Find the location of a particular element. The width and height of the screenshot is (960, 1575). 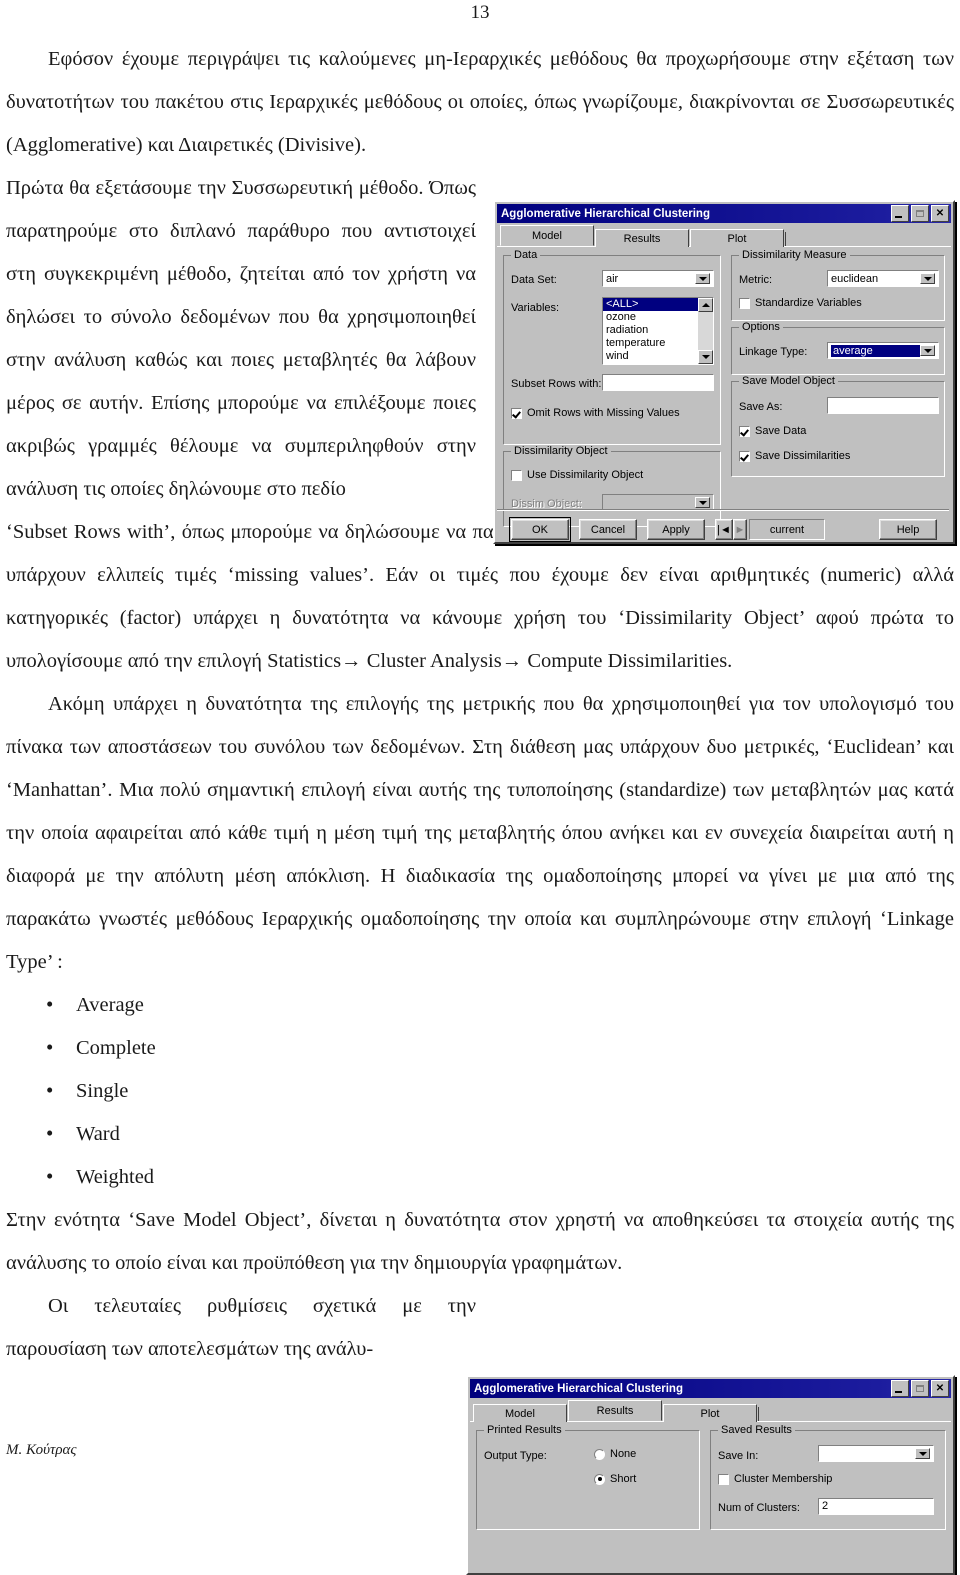

scroll-down-icon is located at coordinates (705, 357).